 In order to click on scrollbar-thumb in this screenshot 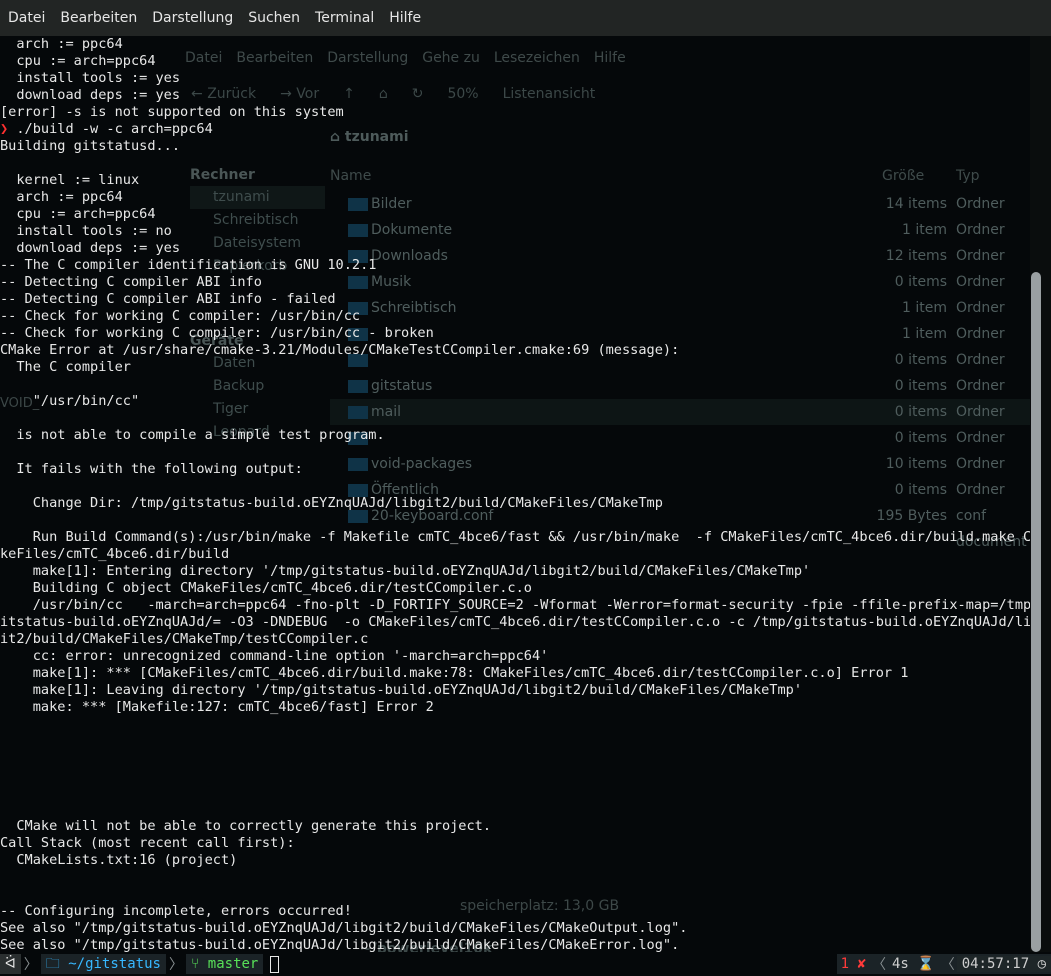, I will do `click(1036, 612)`.